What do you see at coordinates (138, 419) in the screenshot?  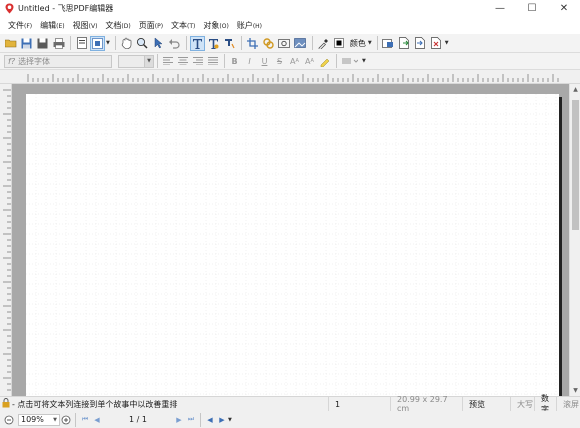 I see `page-indicator: 1 / 1` at bounding box center [138, 419].